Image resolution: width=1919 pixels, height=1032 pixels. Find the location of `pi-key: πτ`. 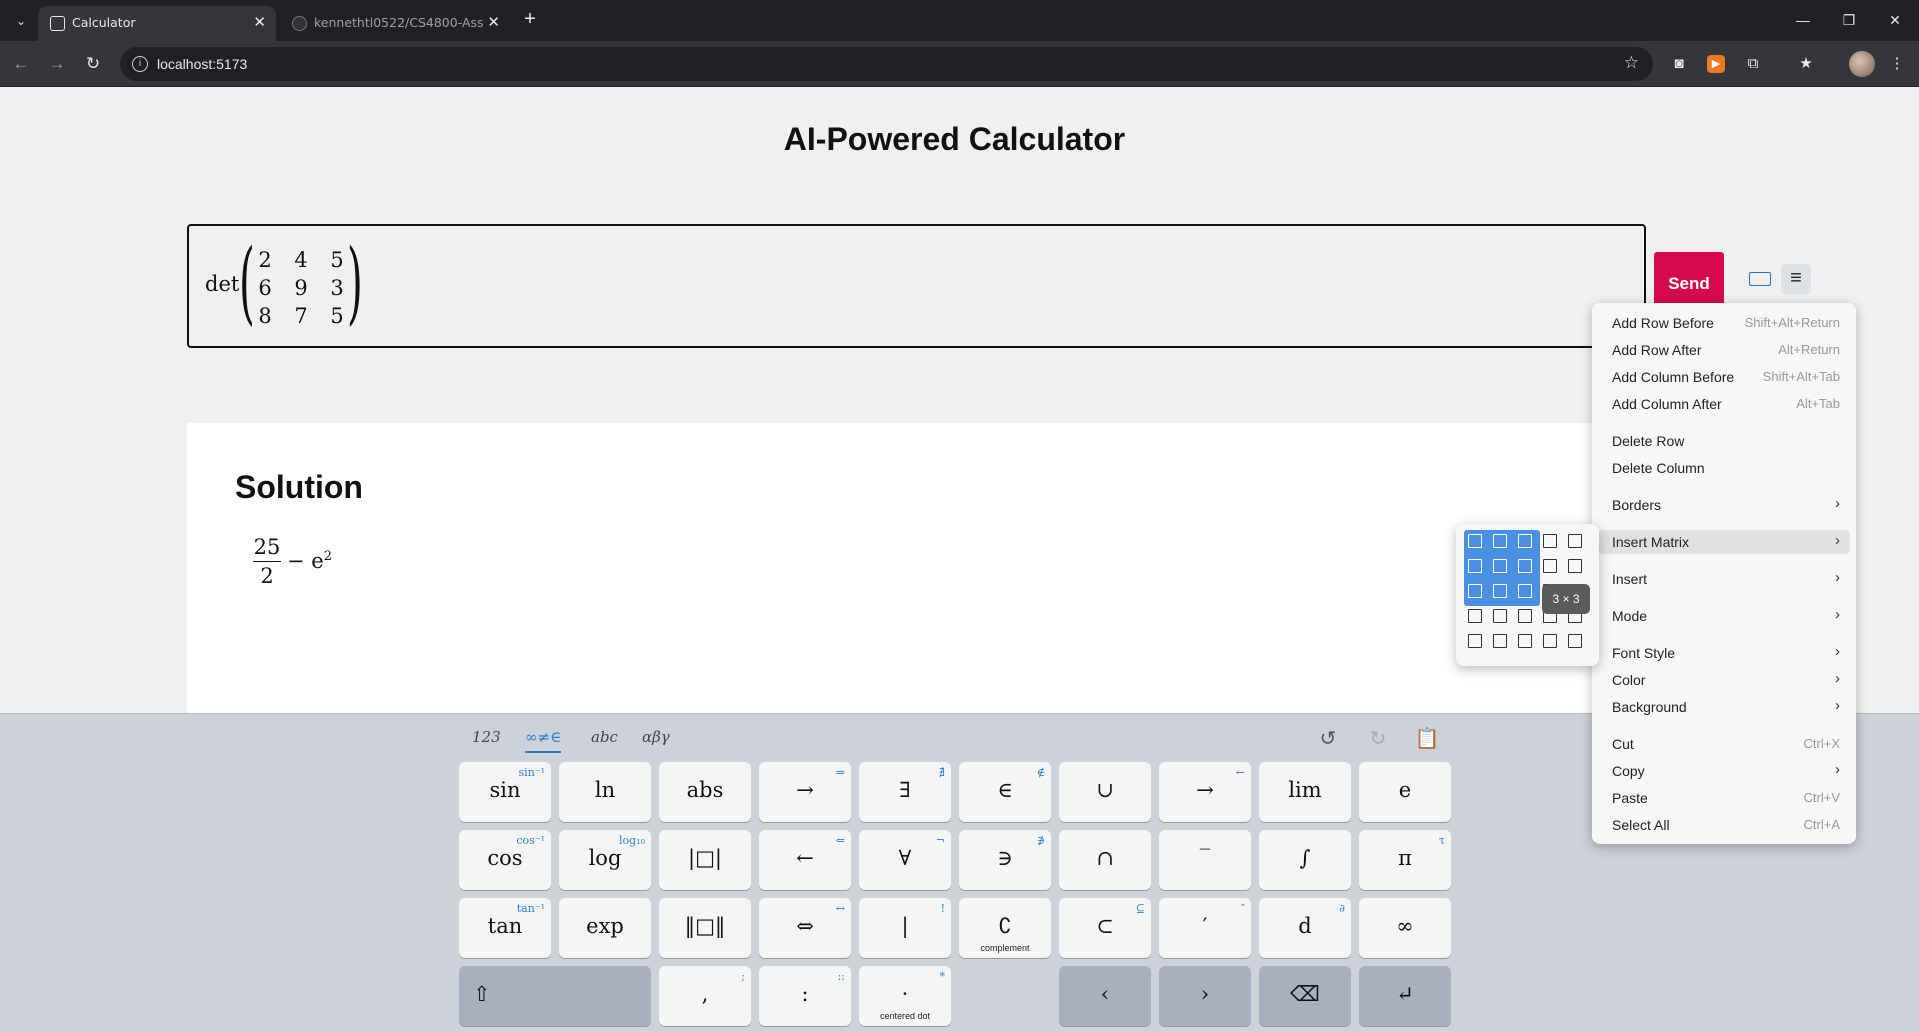

pi-key: πτ is located at coordinates (1405, 860).